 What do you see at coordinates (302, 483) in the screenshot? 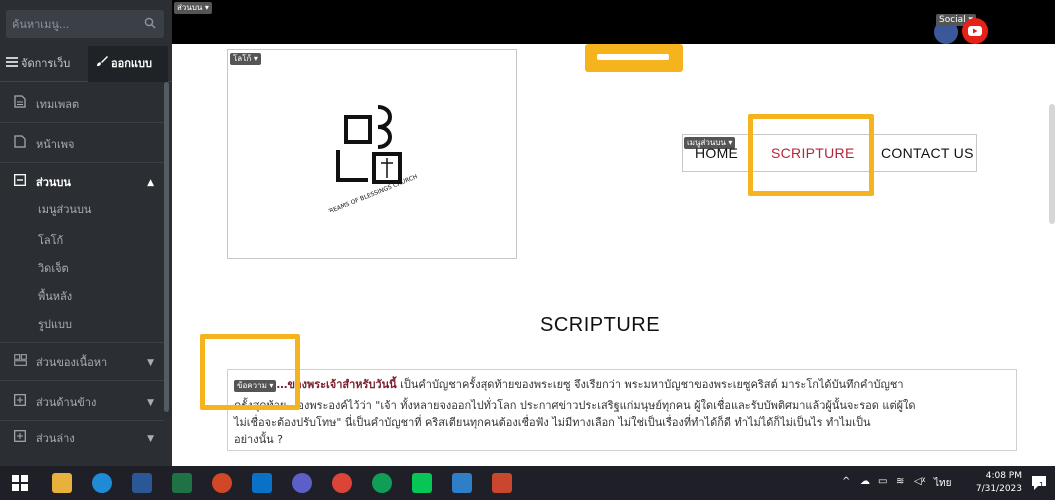
I see `teams-icon` at bounding box center [302, 483].